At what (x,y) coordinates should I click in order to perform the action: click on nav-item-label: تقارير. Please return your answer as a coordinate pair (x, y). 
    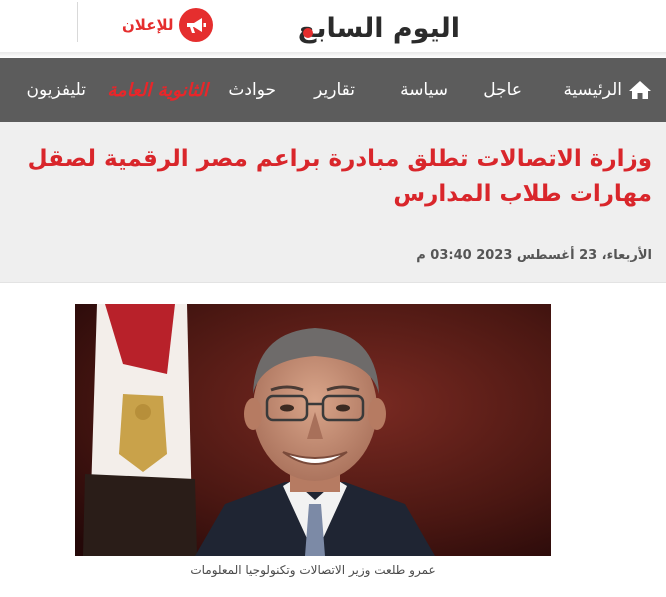
    Looking at the image, I should click on (334, 90).